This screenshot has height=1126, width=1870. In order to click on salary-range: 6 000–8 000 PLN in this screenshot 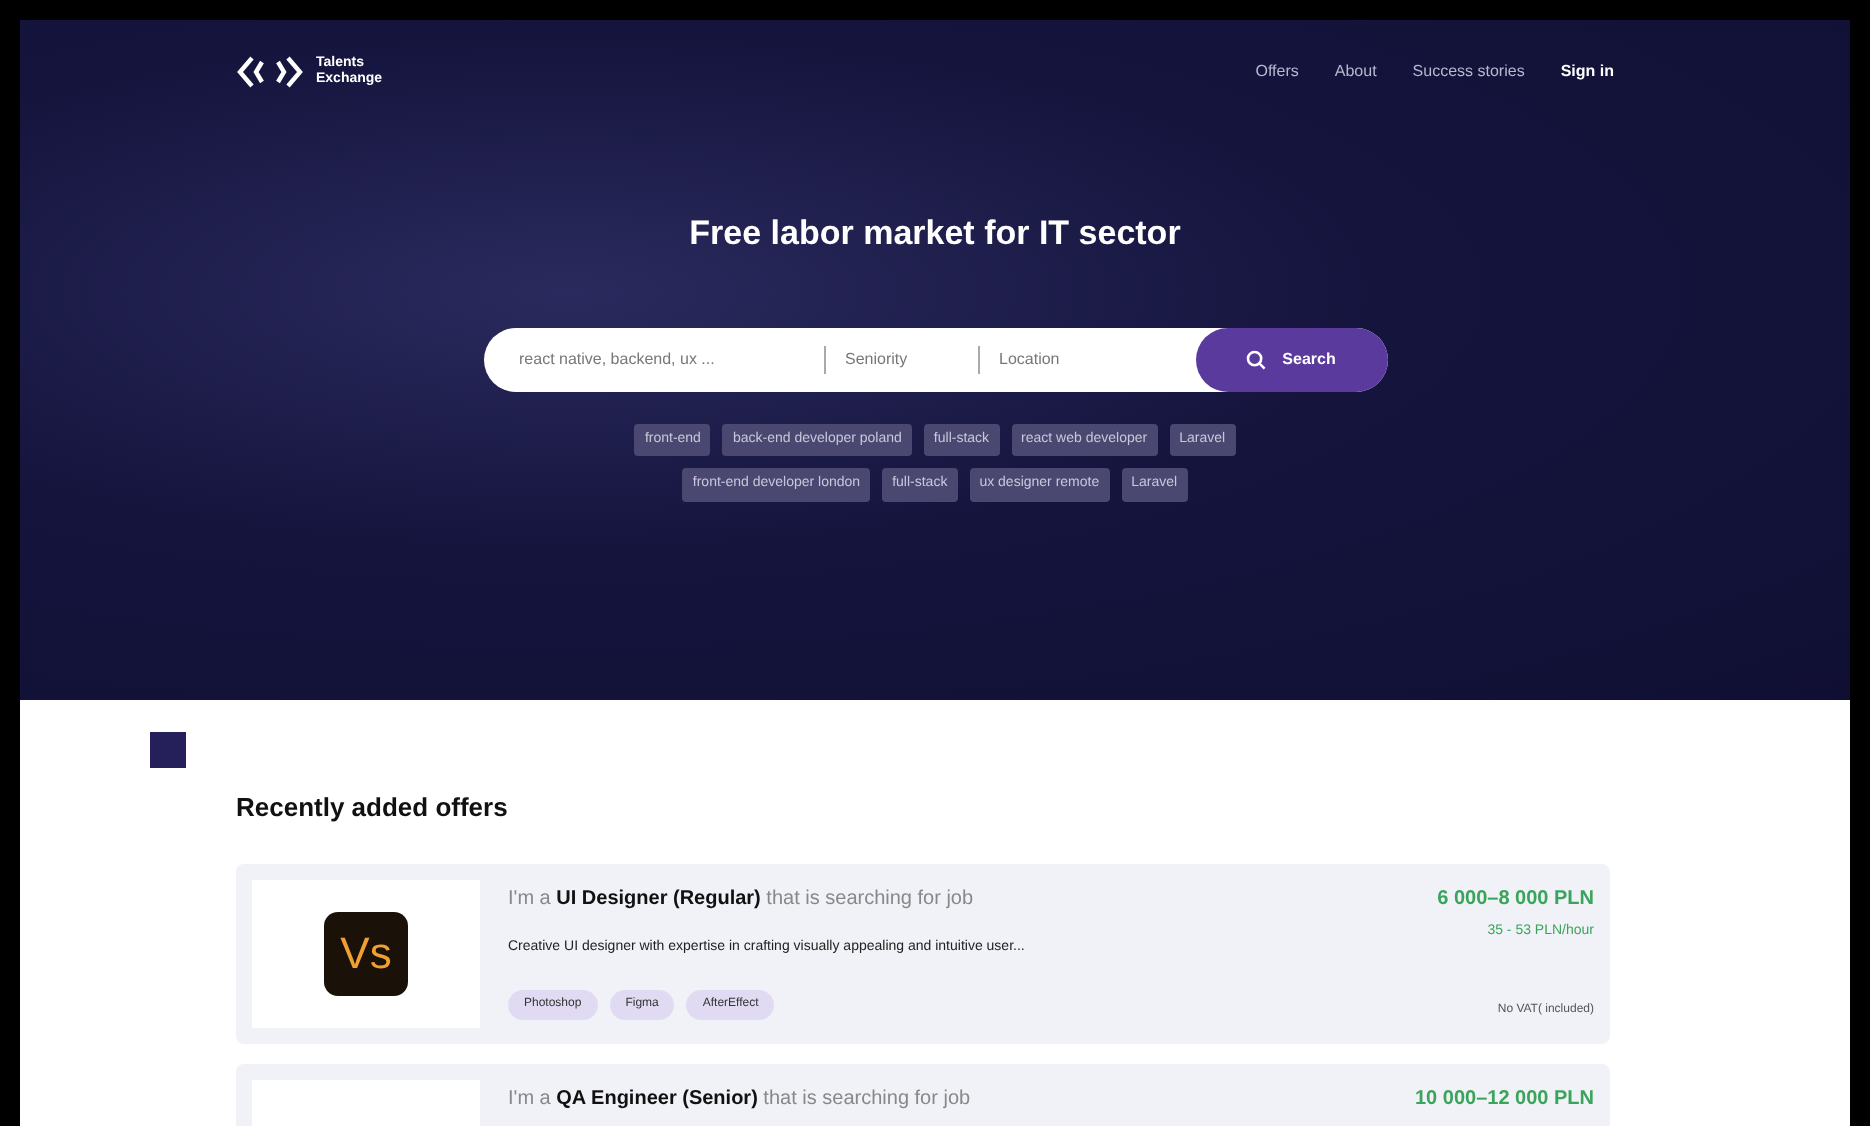, I will do `click(1515, 899)`.